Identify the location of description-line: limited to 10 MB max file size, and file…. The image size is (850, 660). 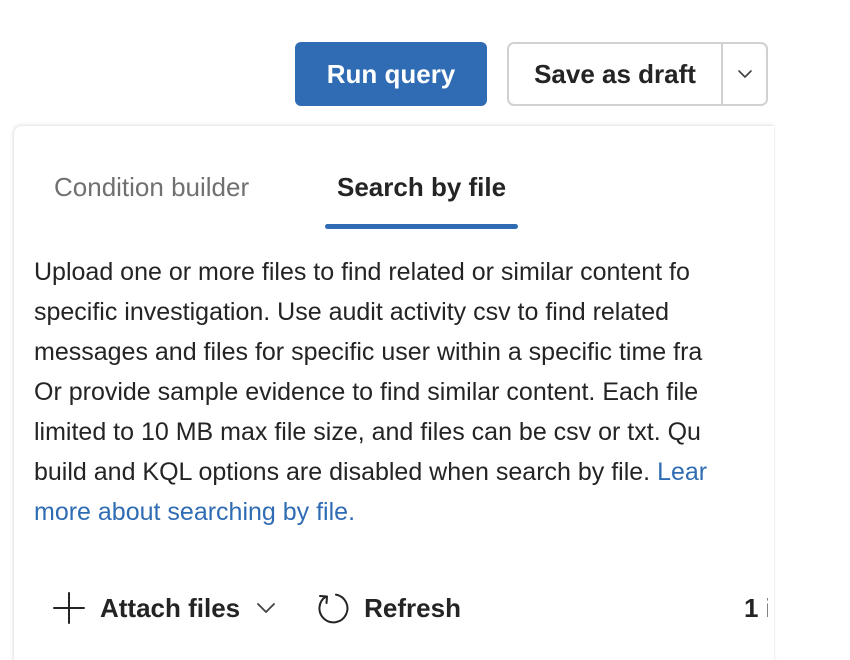
(367, 432).